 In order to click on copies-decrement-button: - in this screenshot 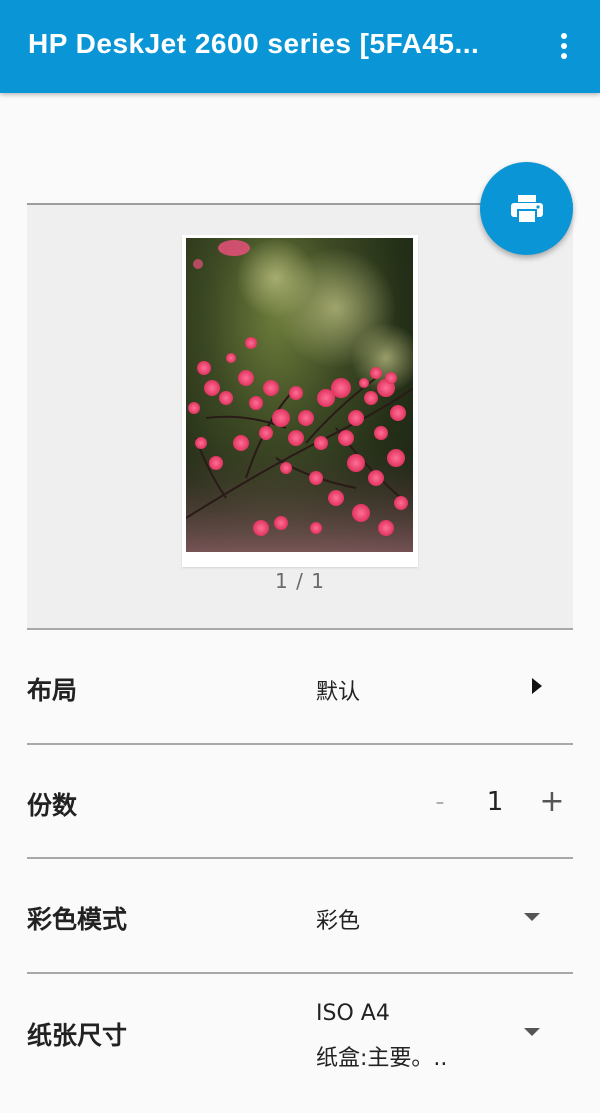, I will do `click(440, 802)`.